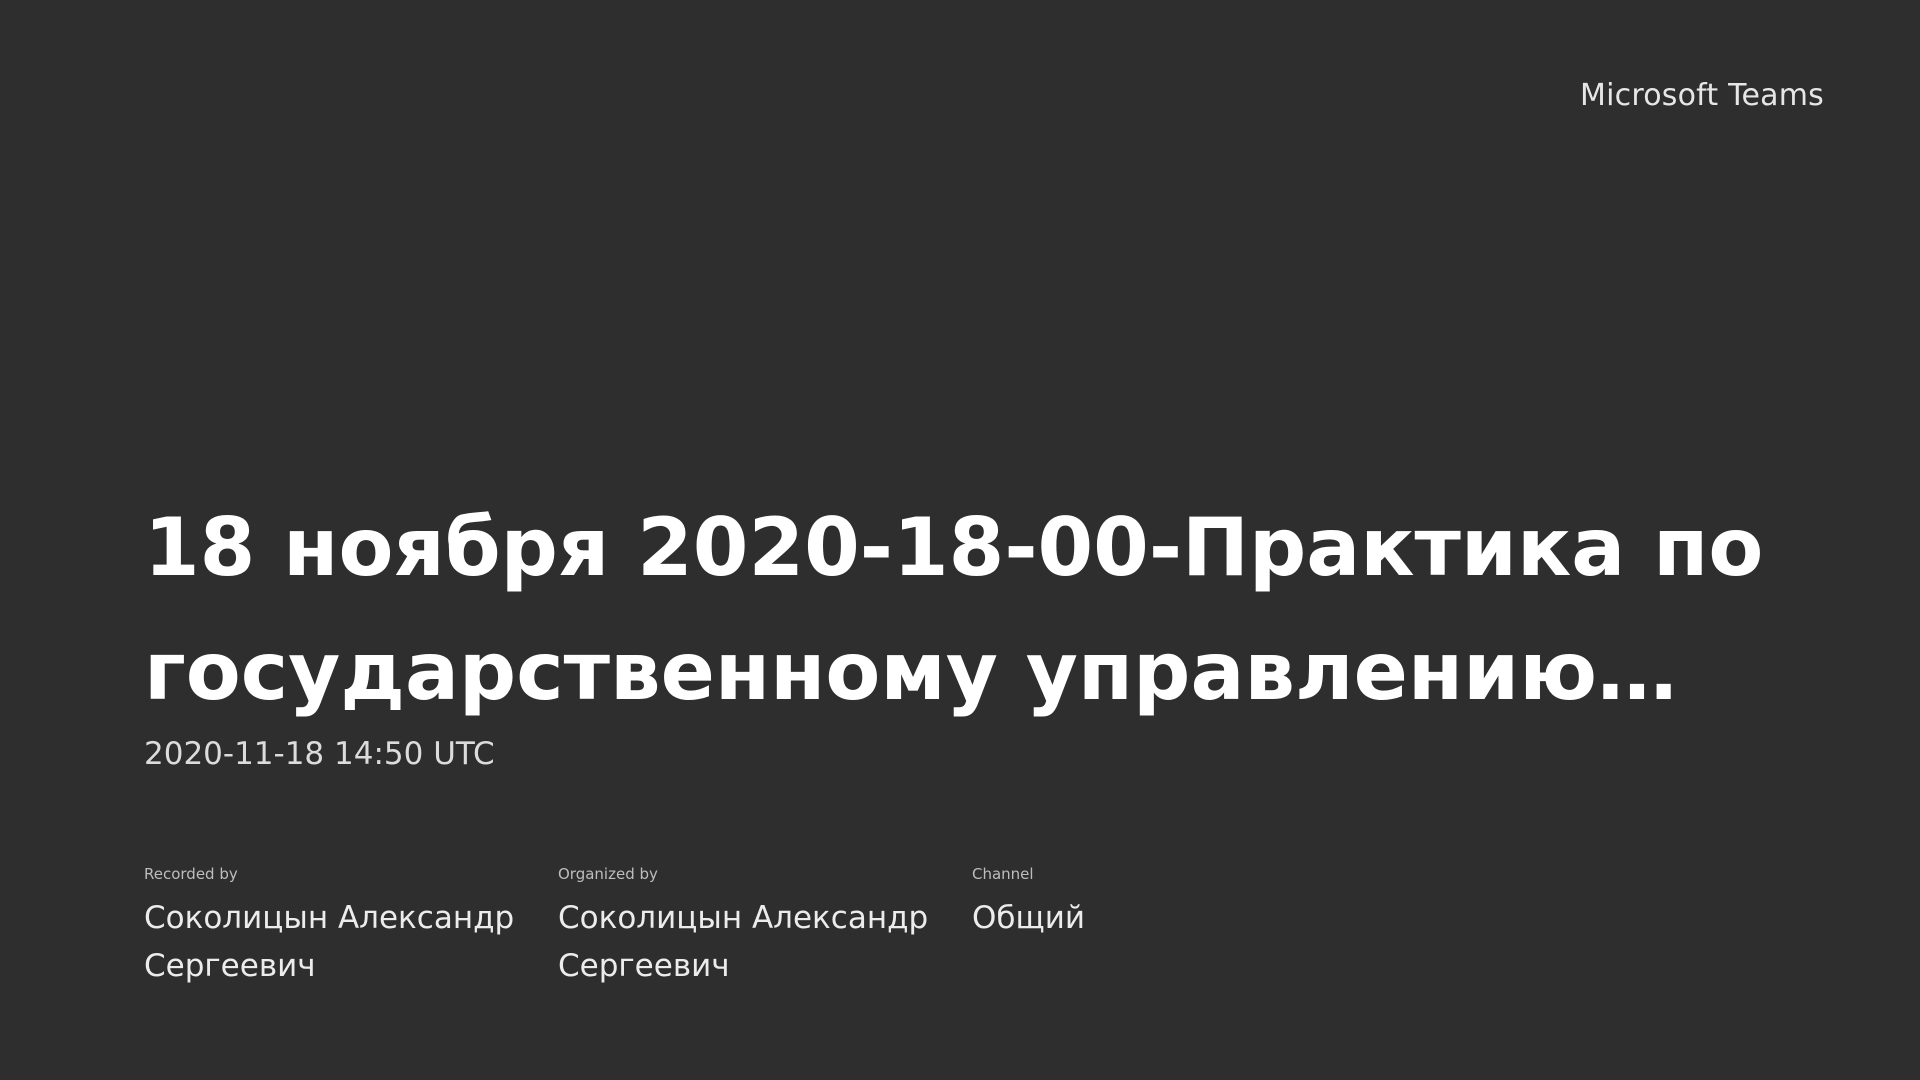 The image size is (1920, 1080). What do you see at coordinates (329, 942) in the screenshot?
I see `recorded-by-value: Соколицын Александр Сергеевич` at bounding box center [329, 942].